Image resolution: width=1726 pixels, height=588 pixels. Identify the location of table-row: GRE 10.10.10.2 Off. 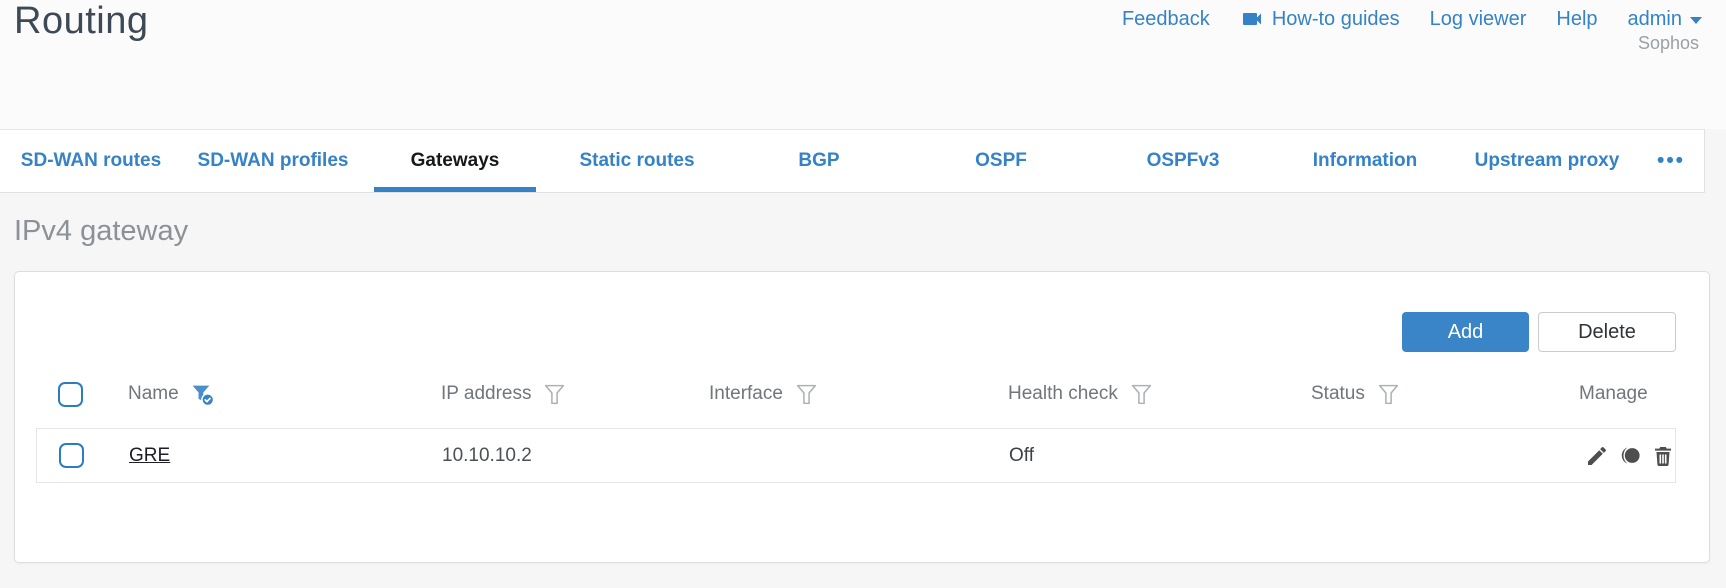
(856, 455).